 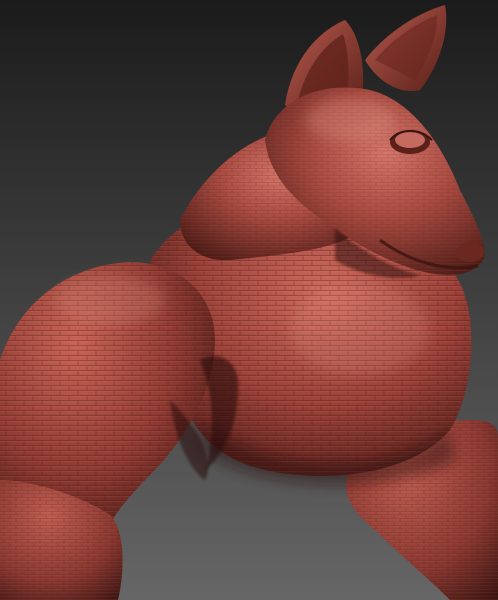 I want to click on nose, so click(x=470, y=252).